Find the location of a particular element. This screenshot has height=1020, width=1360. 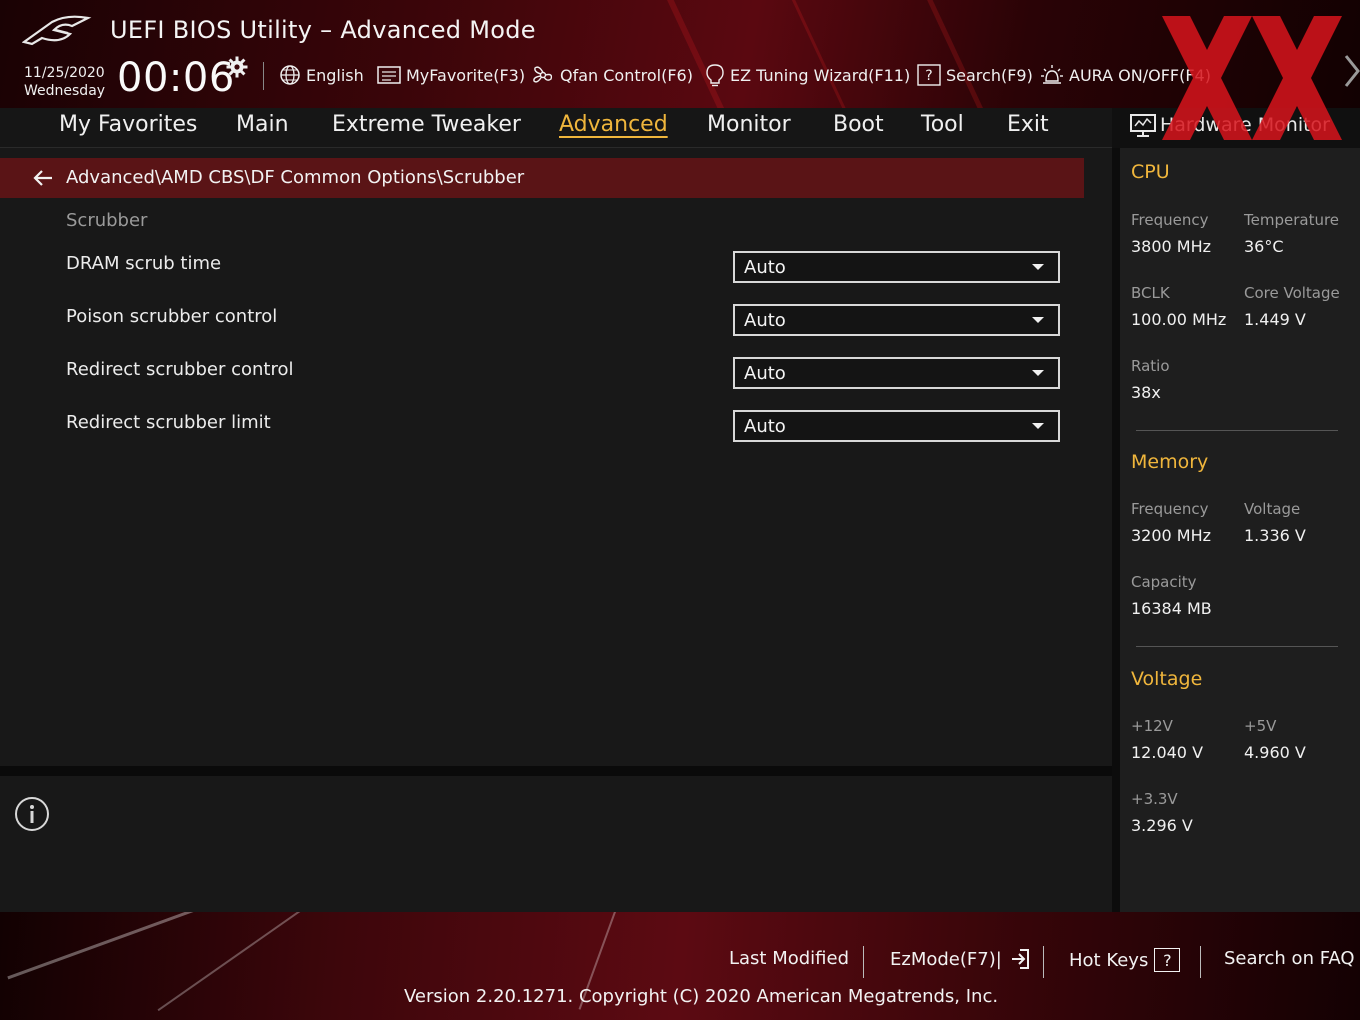

back-arrow-icon is located at coordinates (43, 178).